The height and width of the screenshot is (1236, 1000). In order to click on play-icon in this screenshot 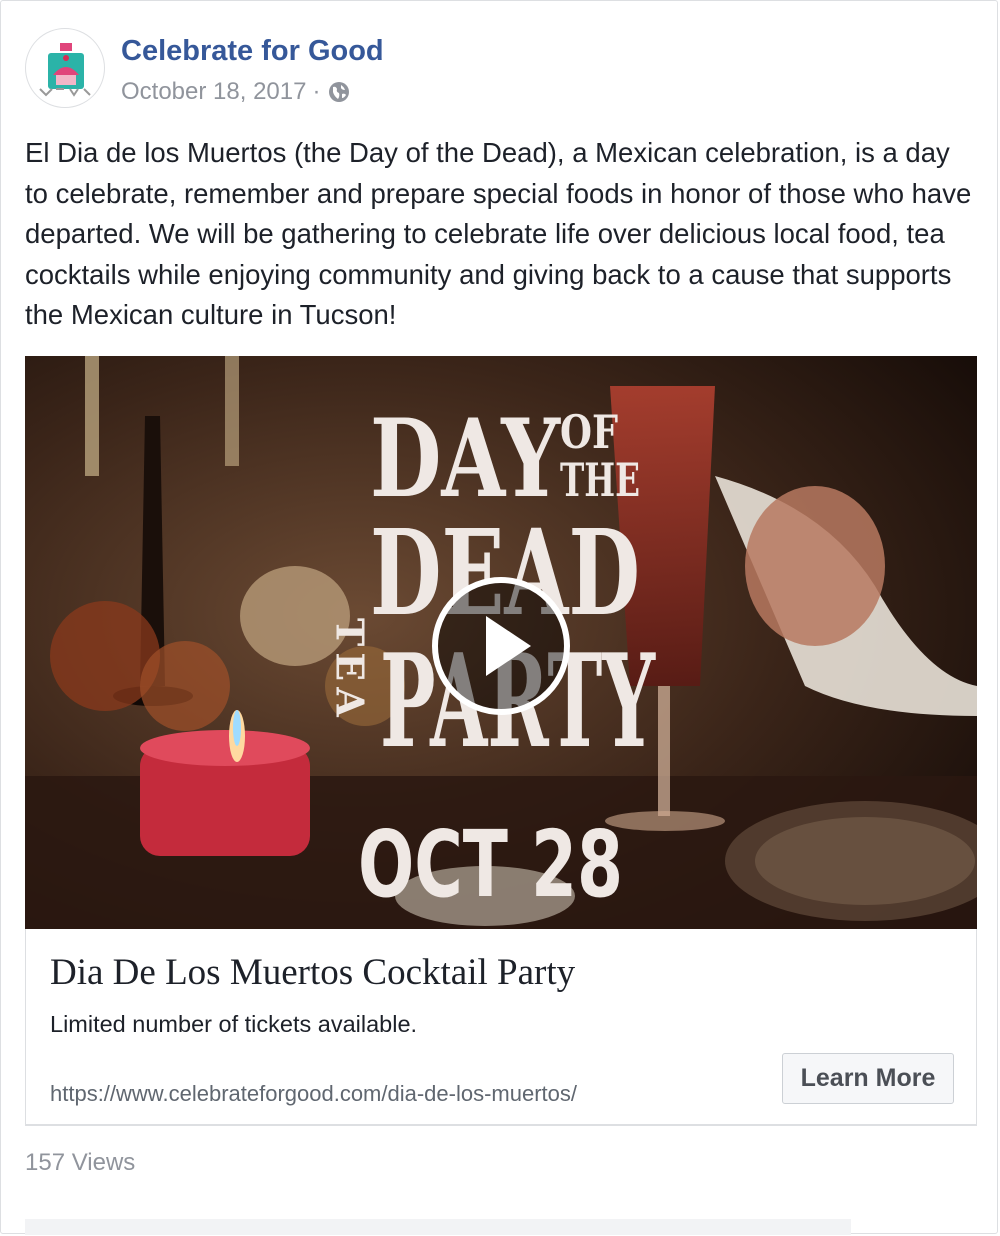, I will do `click(501, 646)`.